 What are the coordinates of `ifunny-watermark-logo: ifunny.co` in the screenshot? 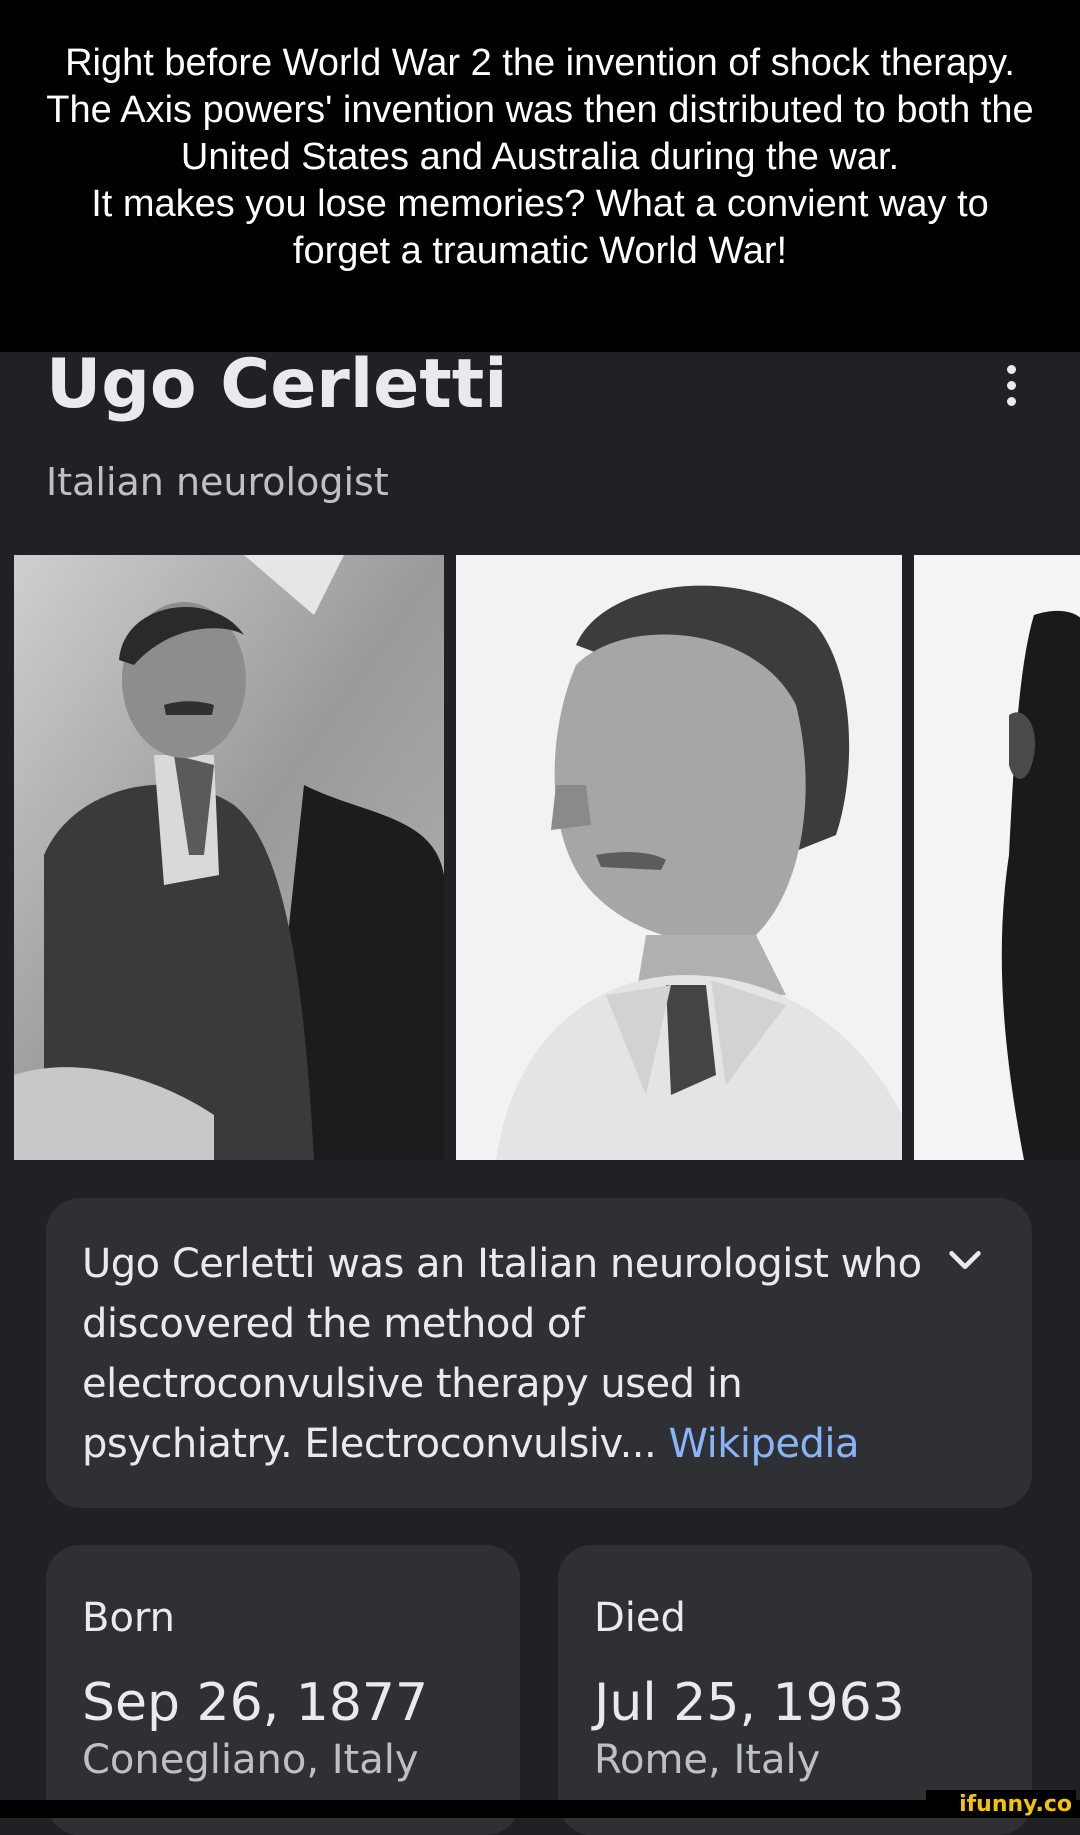 It's located at (1001, 1803).